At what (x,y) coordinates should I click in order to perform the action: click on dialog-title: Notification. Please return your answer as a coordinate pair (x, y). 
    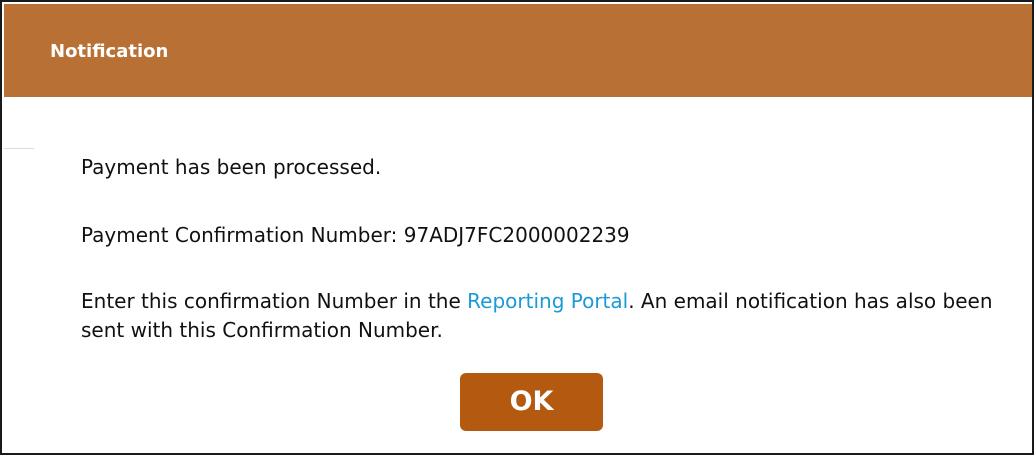
    Looking at the image, I should click on (109, 51).